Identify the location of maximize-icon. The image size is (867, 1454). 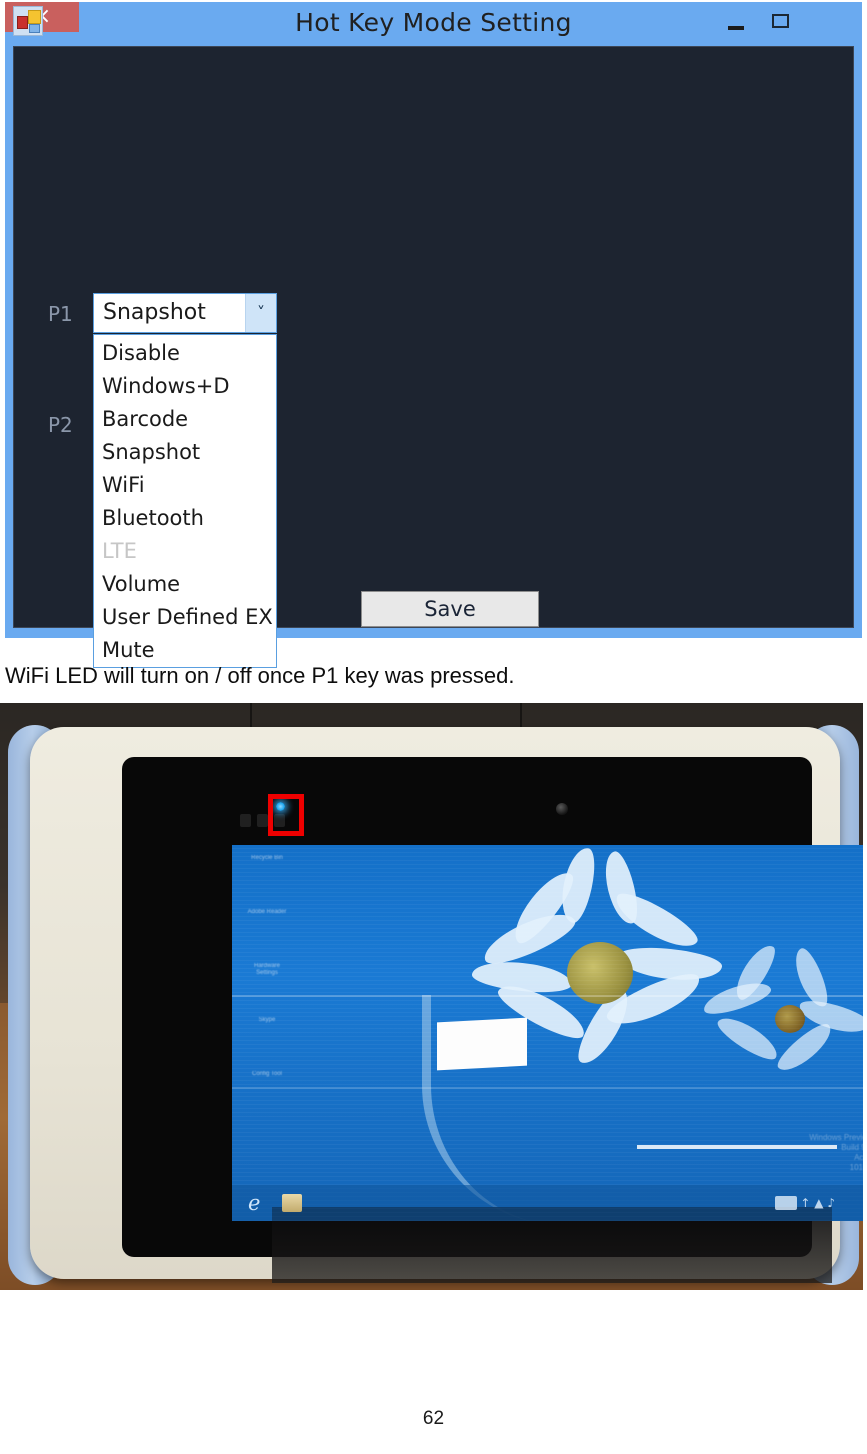
(780, 21).